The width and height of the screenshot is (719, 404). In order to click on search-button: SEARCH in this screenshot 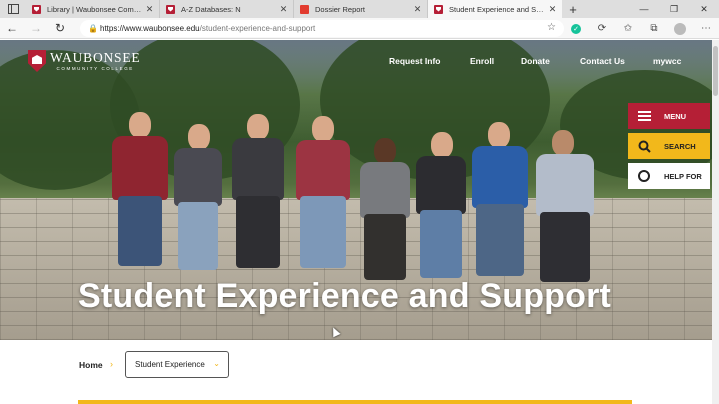, I will do `click(669, 146)`.